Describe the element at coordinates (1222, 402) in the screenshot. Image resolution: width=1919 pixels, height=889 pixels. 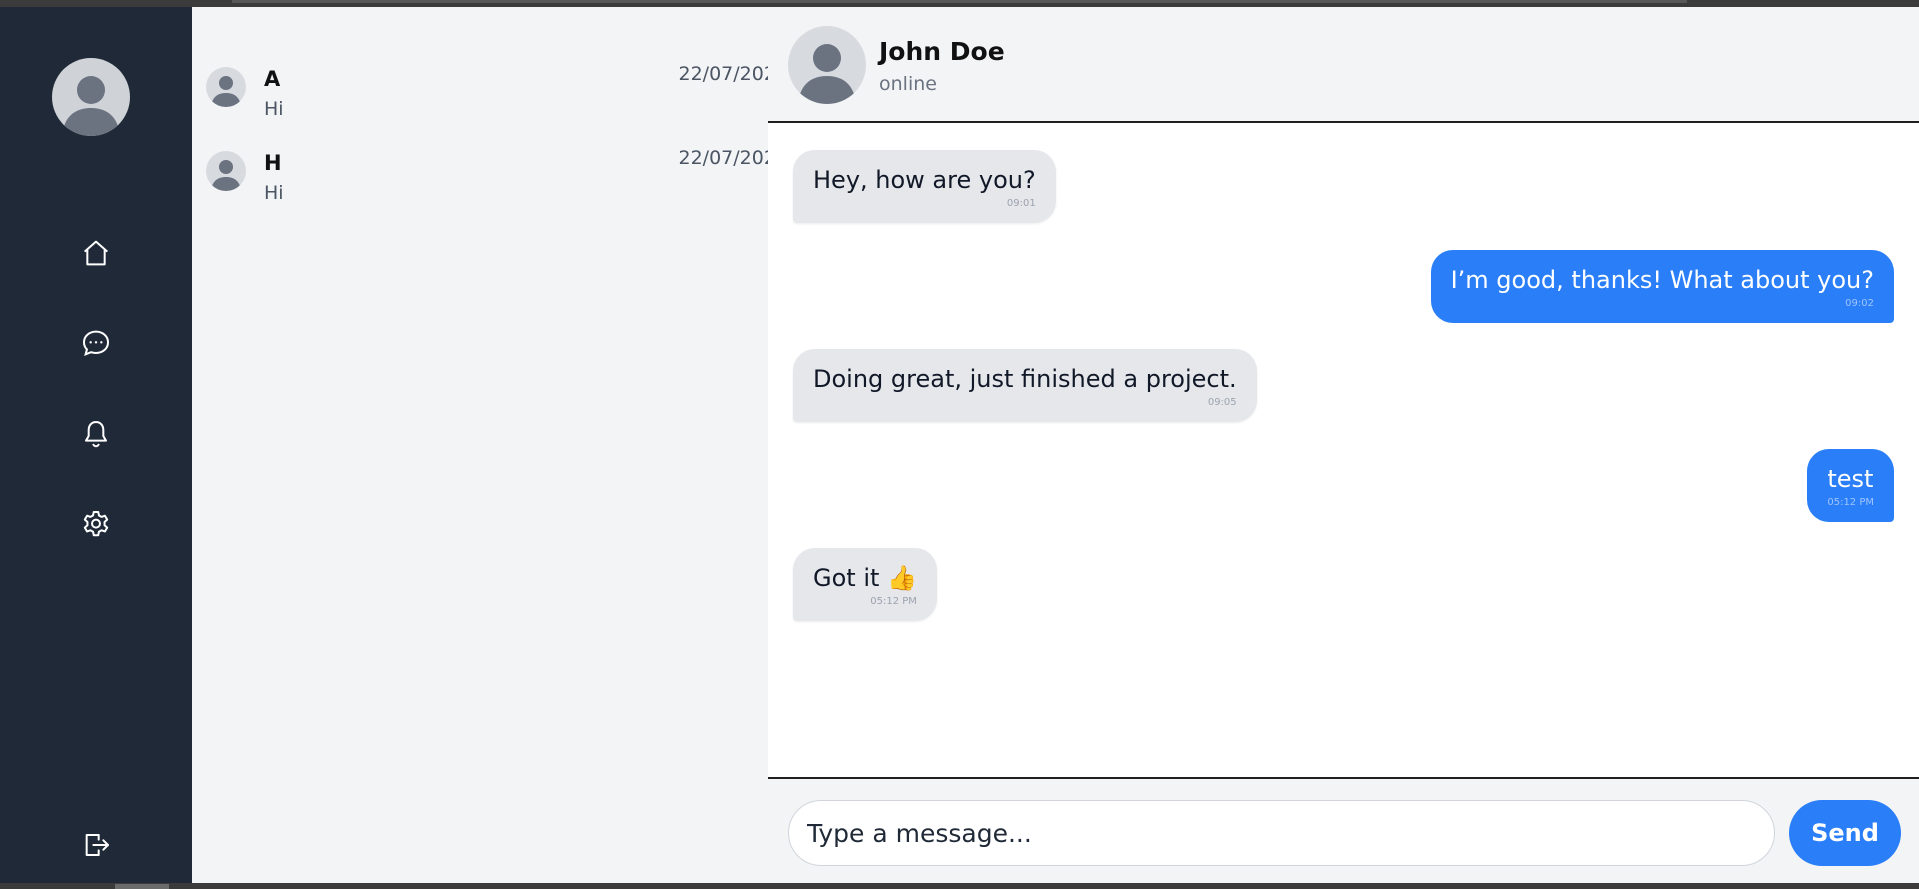
I see `message-time: 09:05` at that location.